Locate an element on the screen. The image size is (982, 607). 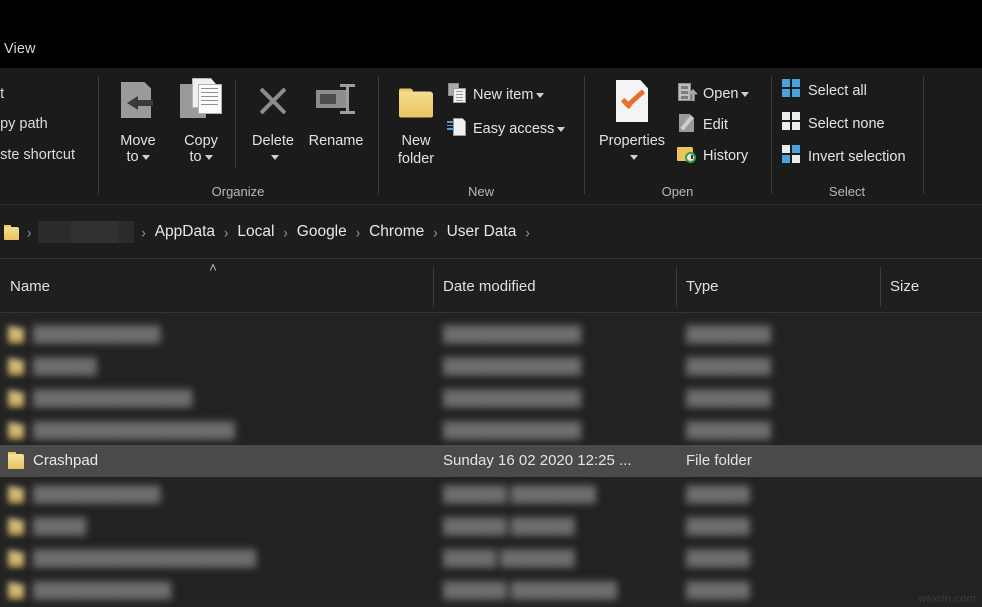
ribbon-group-open: Properties Open Edit History Open is located at coordinates (677, 136).